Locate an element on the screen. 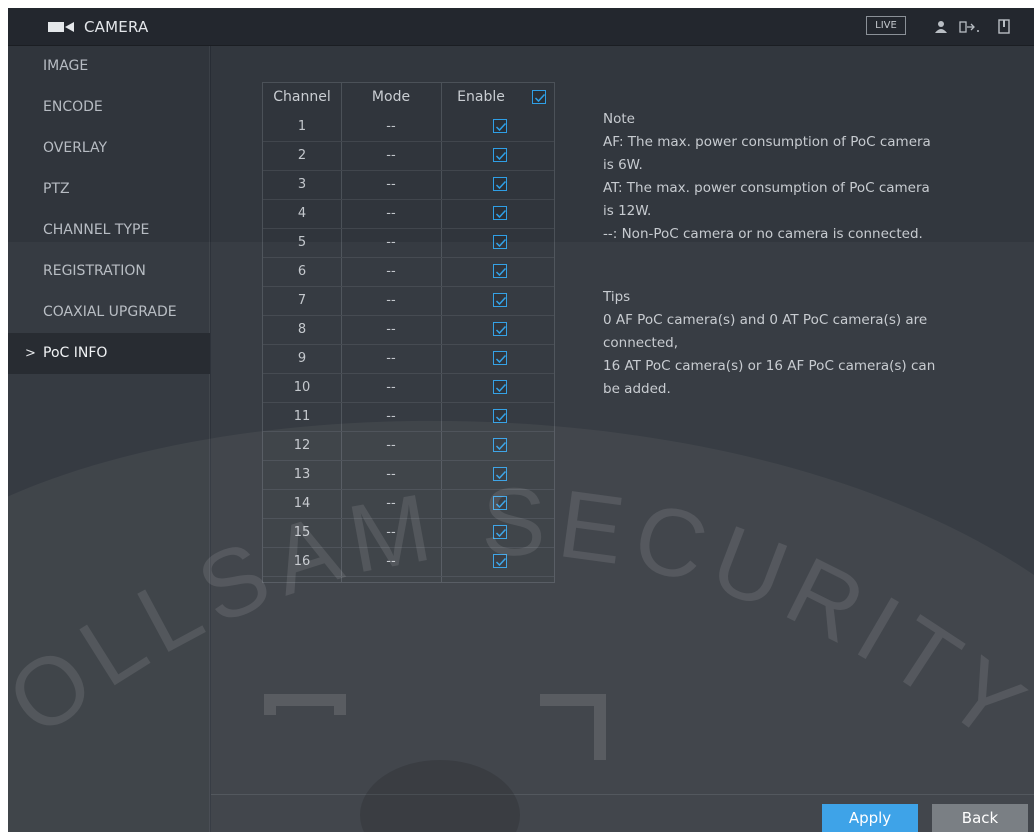  sidebar-item-poc-info: > PoC INFO is located at coordinates (109, 353).